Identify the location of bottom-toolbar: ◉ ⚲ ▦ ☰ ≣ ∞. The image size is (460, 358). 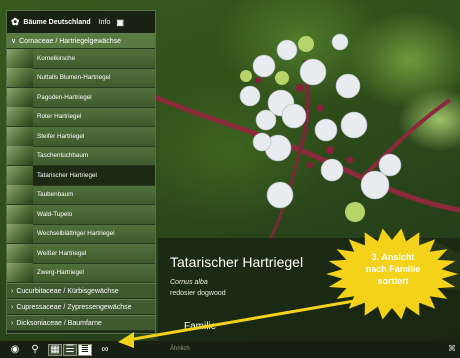
(230, 349).